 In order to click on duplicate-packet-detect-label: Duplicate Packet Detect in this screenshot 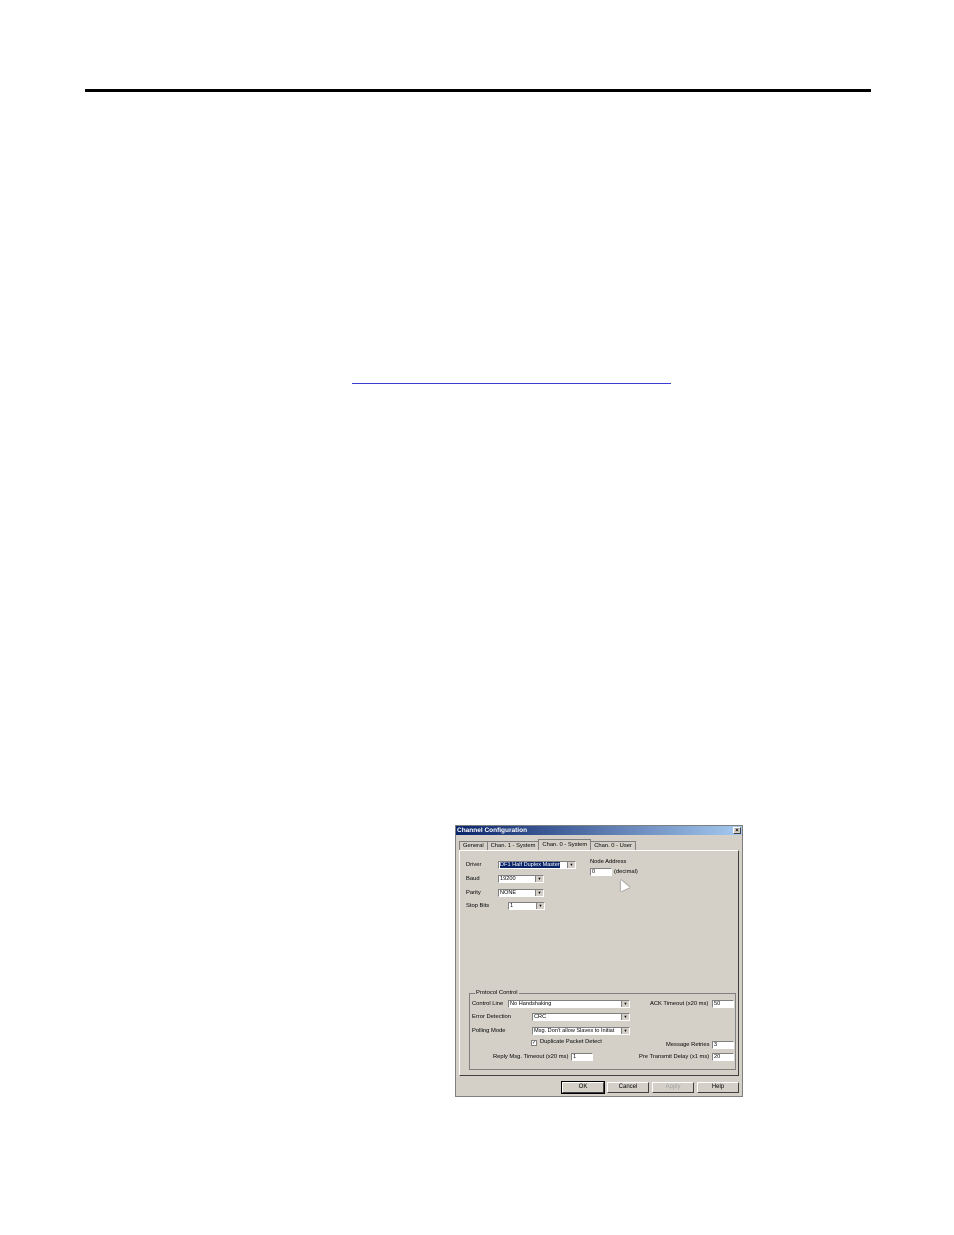, I will do `click(571, 1042)`.